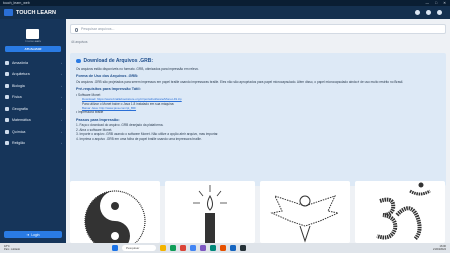 This screenshot has width=450, height=253. Describe the element at coordinates (7, 108) in the screenshot. I see `globe-icon` at that location.